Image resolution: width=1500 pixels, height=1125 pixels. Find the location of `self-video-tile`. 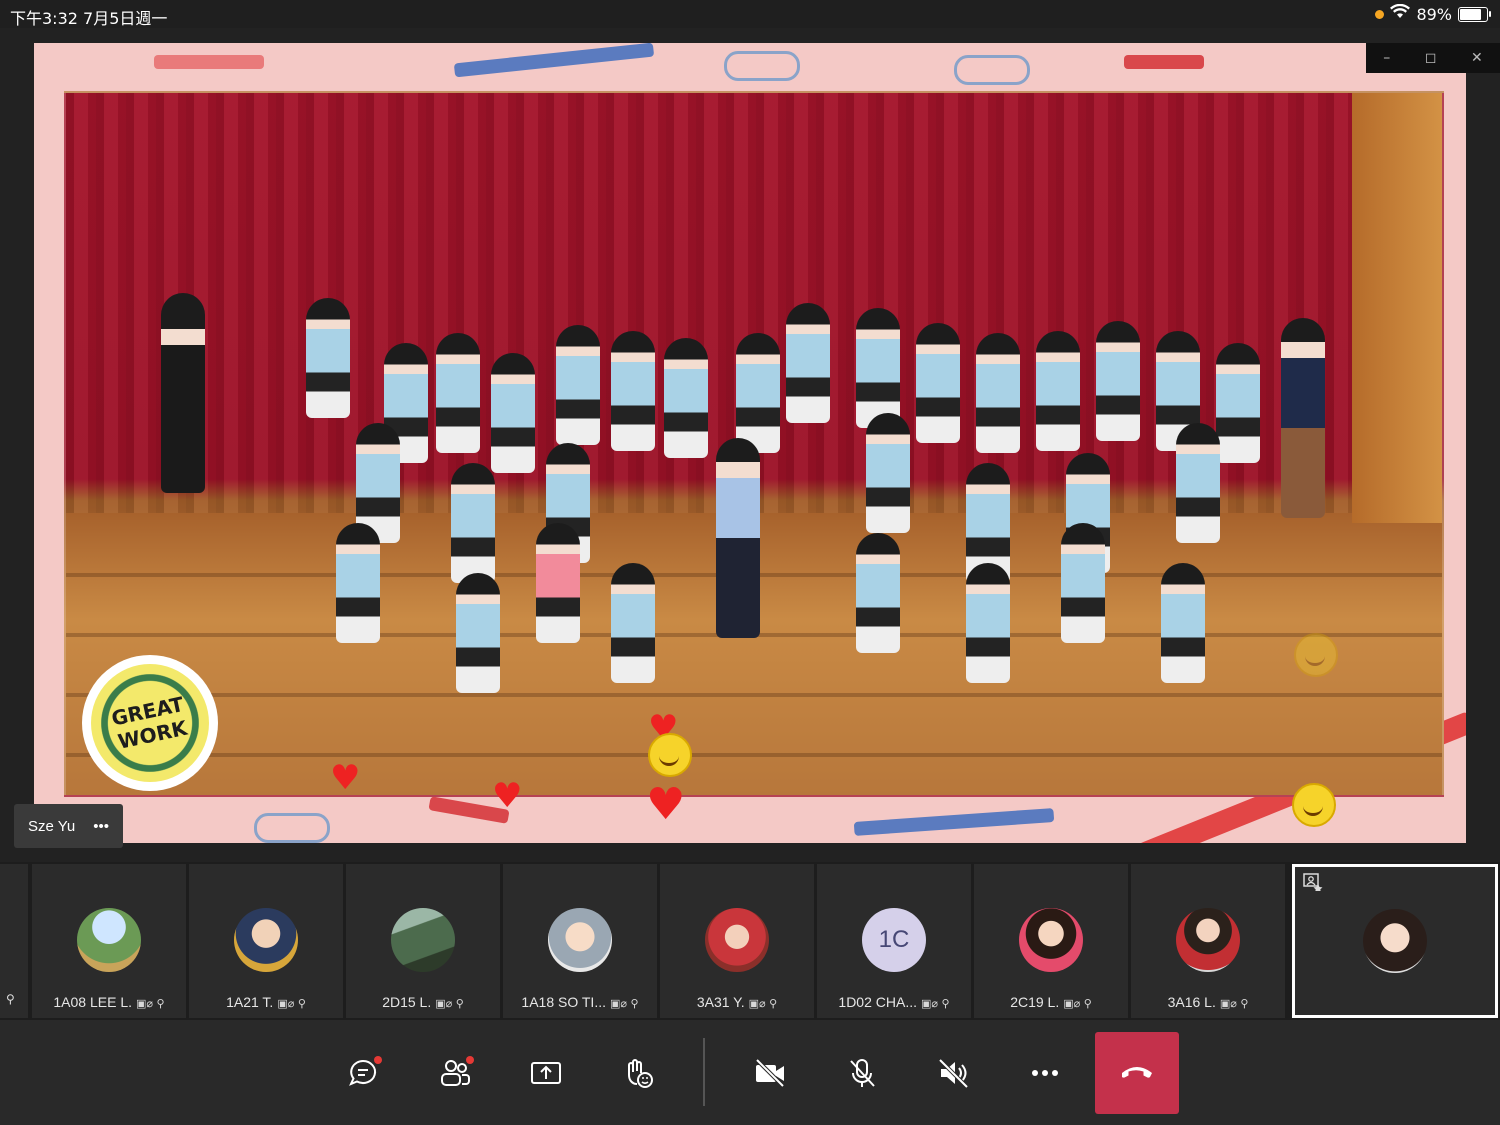

self-video-tile is located at coordinates (1395, 941).